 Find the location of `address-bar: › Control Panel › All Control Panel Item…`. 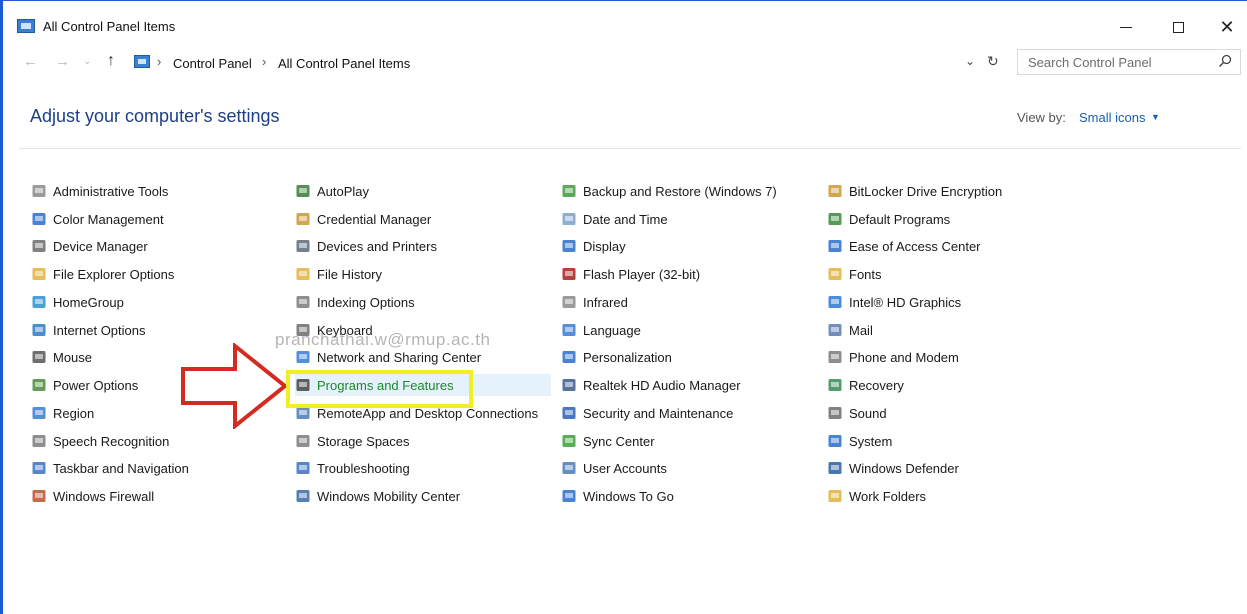

address-bar: › Control Panel › All Control Panel Item… is located at coordinates (569, 62).